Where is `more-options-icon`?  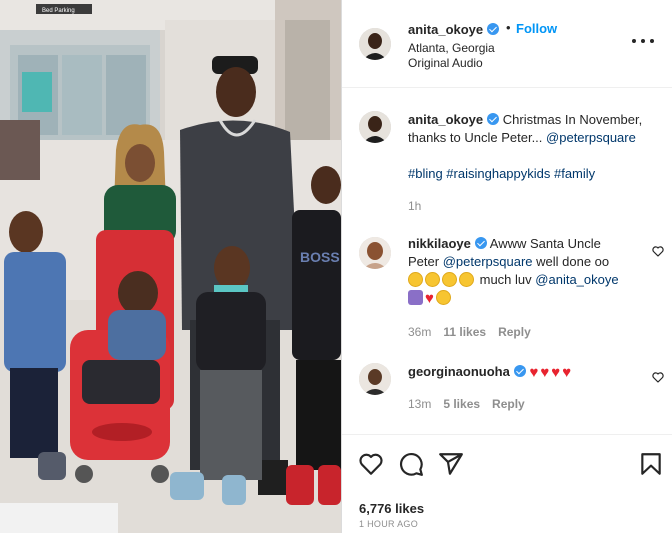 more-options-icon is located at coordinates (643, 41).